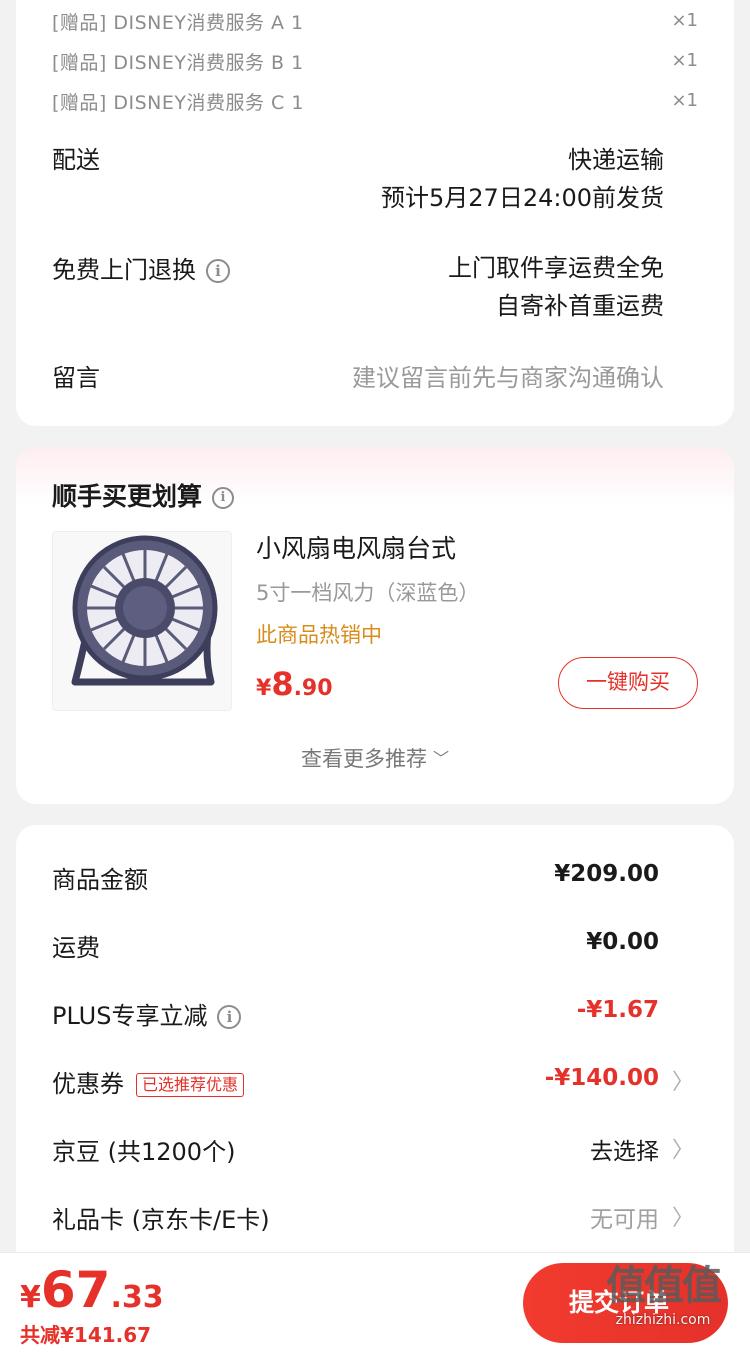 This screenshot has width=750, height=1353. What do you see at coordinates (30, 1297) in the screenshot?
I see `total-symbol: ¥` at bounding box center [30, 1297].